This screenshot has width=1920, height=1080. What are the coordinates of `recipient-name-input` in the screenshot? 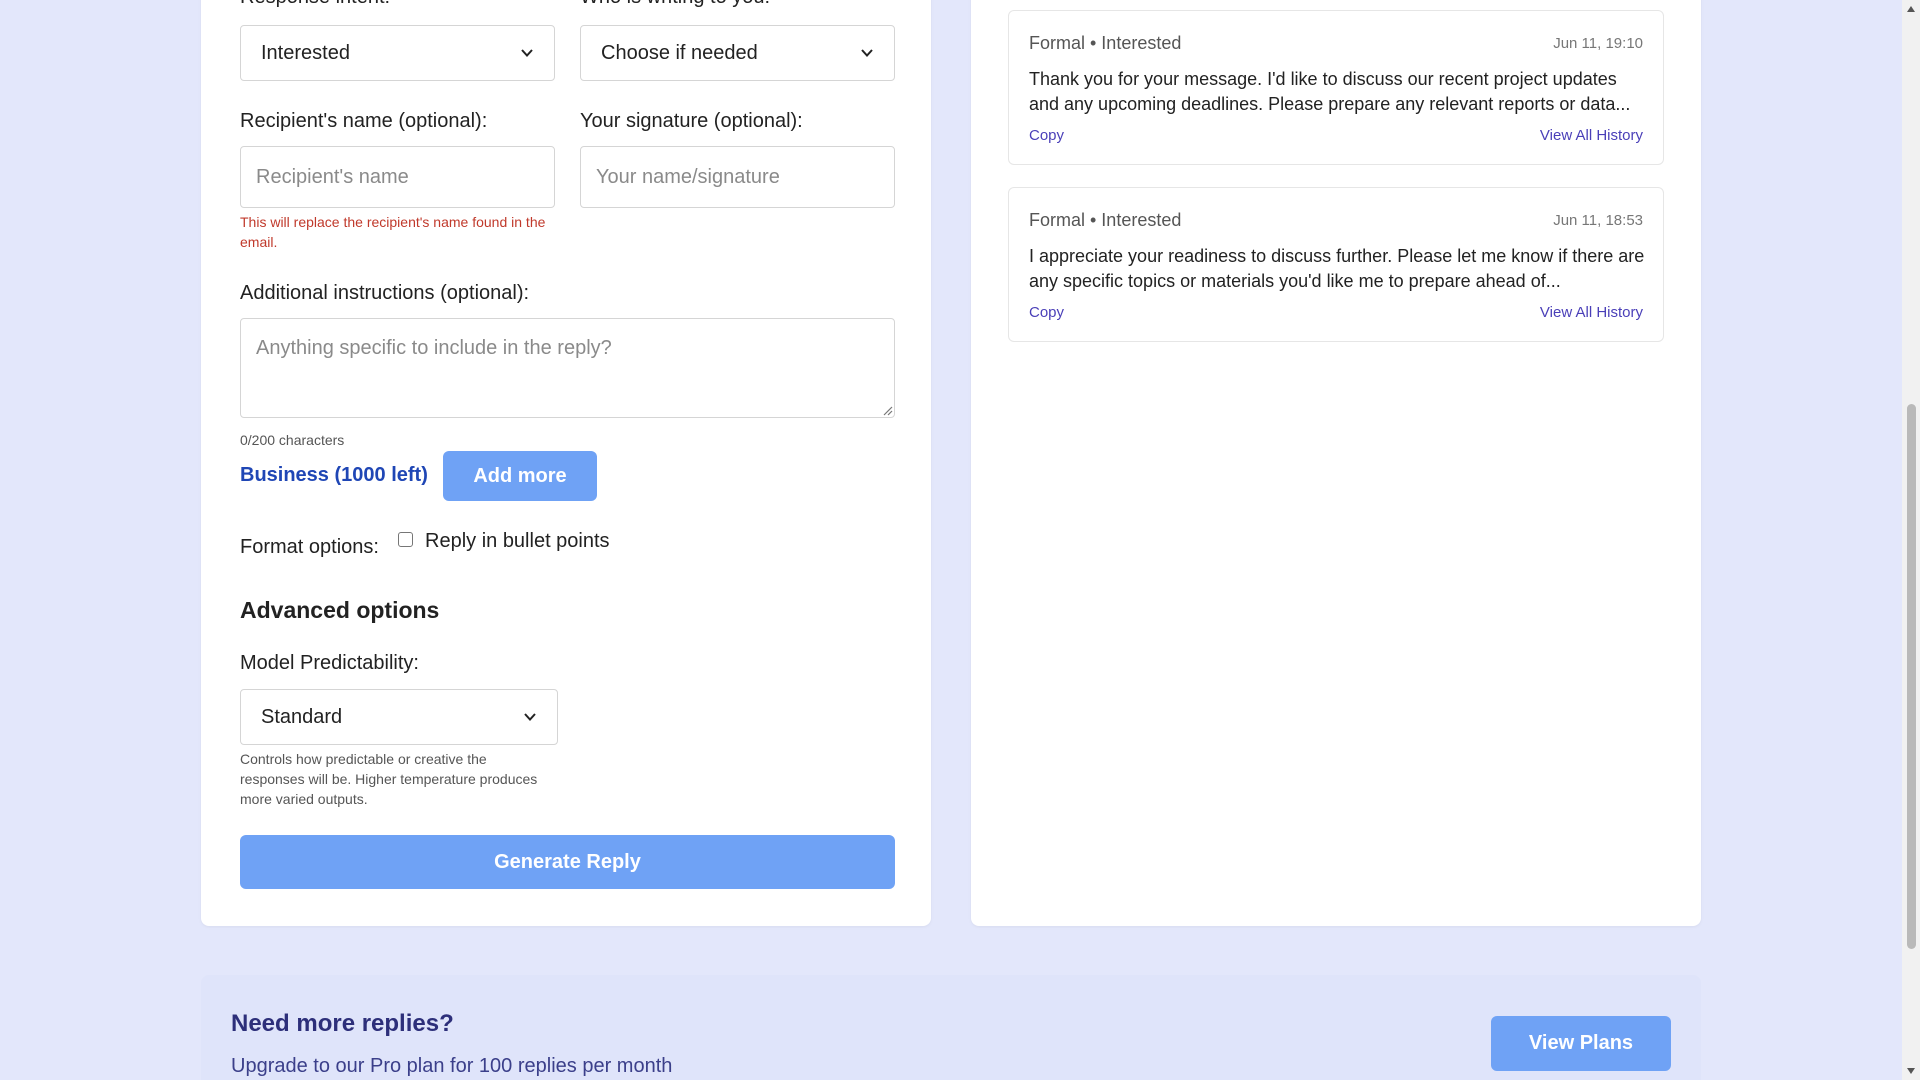 It's located at (397, 177).